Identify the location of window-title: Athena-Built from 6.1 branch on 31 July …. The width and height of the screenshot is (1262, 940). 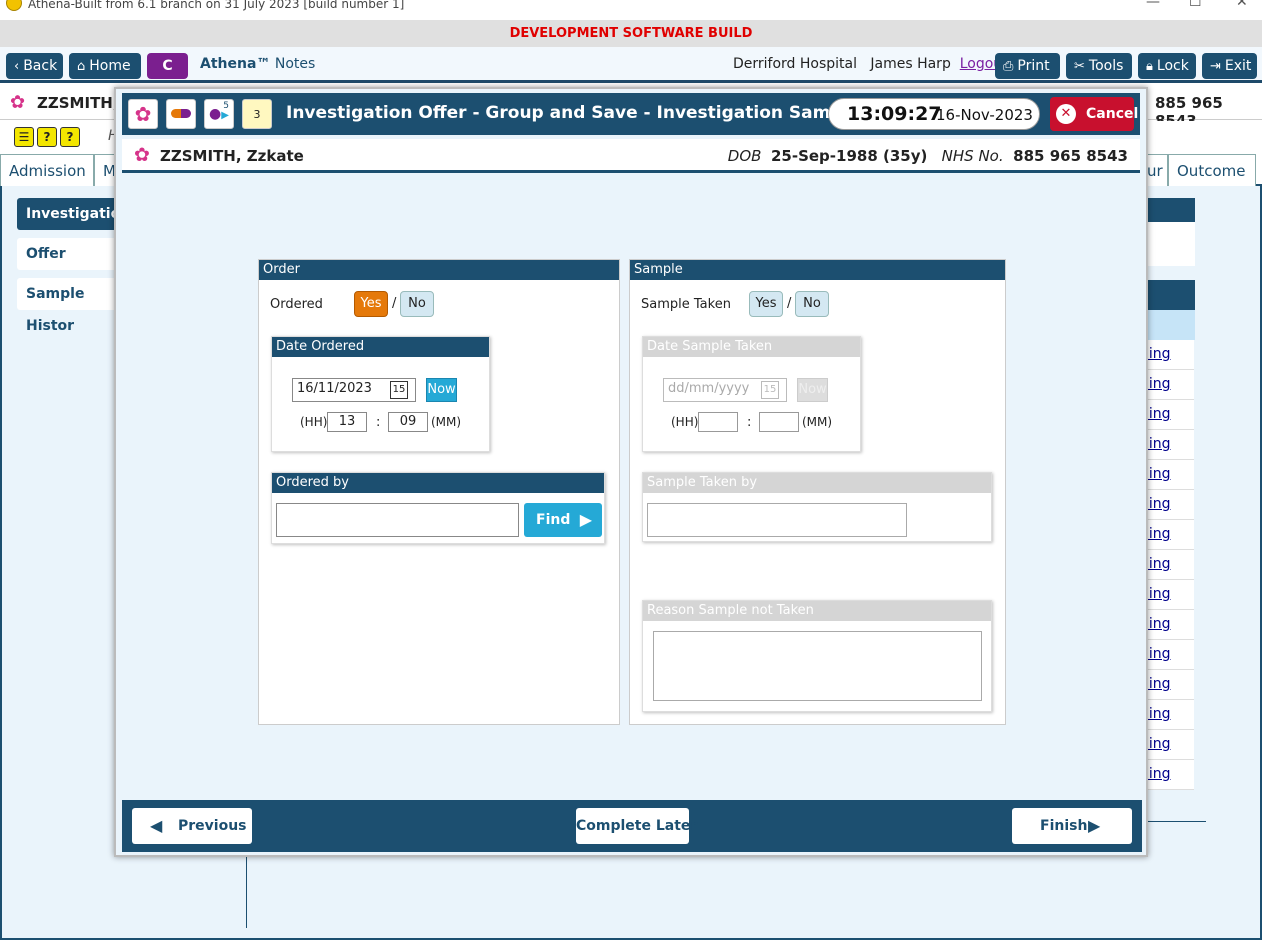
(216, 5).